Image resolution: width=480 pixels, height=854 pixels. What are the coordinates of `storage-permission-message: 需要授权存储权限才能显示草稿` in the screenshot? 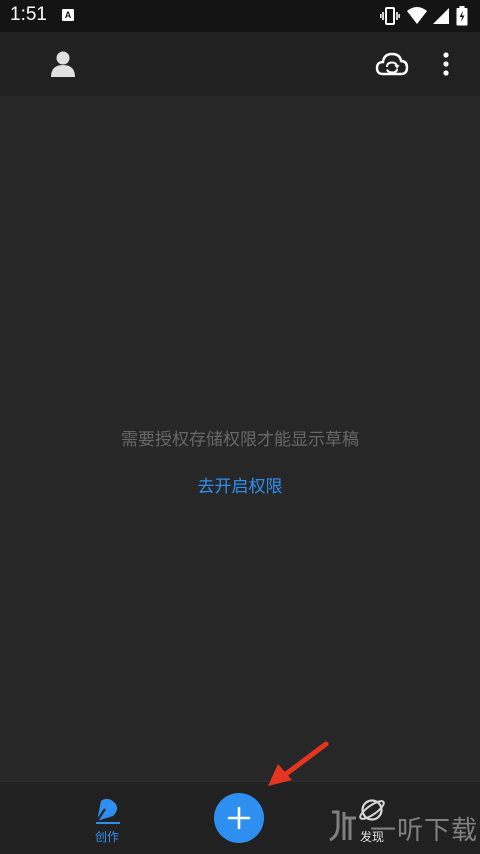 It's located at (240, 440).